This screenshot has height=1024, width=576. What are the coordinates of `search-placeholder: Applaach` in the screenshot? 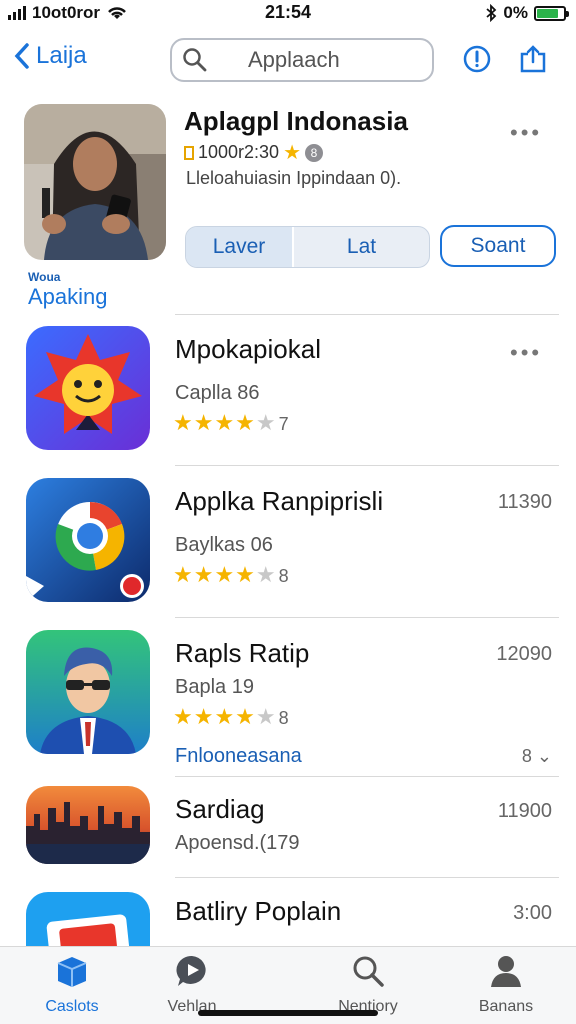 It's located at (294, 59).